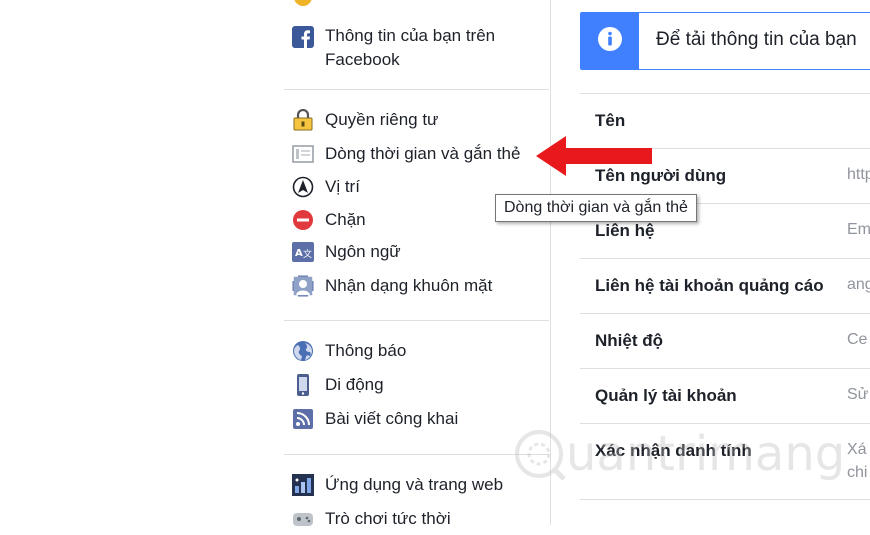 Image resolution: width=870 pixels, height=535 pixels. Describe the element at coordinates (303, 37) in the screenshot. I see `facebook-icon` at that location.